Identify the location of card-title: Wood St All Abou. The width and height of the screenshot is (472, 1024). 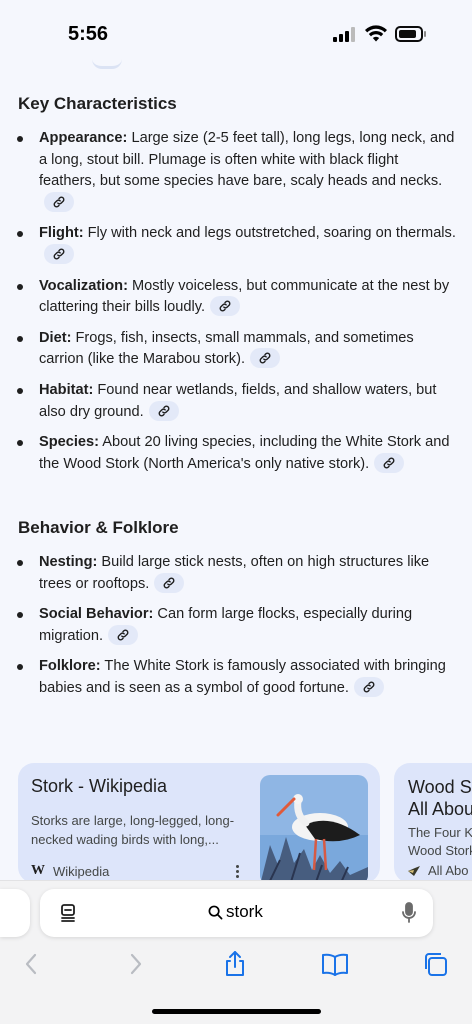
(440, 798).